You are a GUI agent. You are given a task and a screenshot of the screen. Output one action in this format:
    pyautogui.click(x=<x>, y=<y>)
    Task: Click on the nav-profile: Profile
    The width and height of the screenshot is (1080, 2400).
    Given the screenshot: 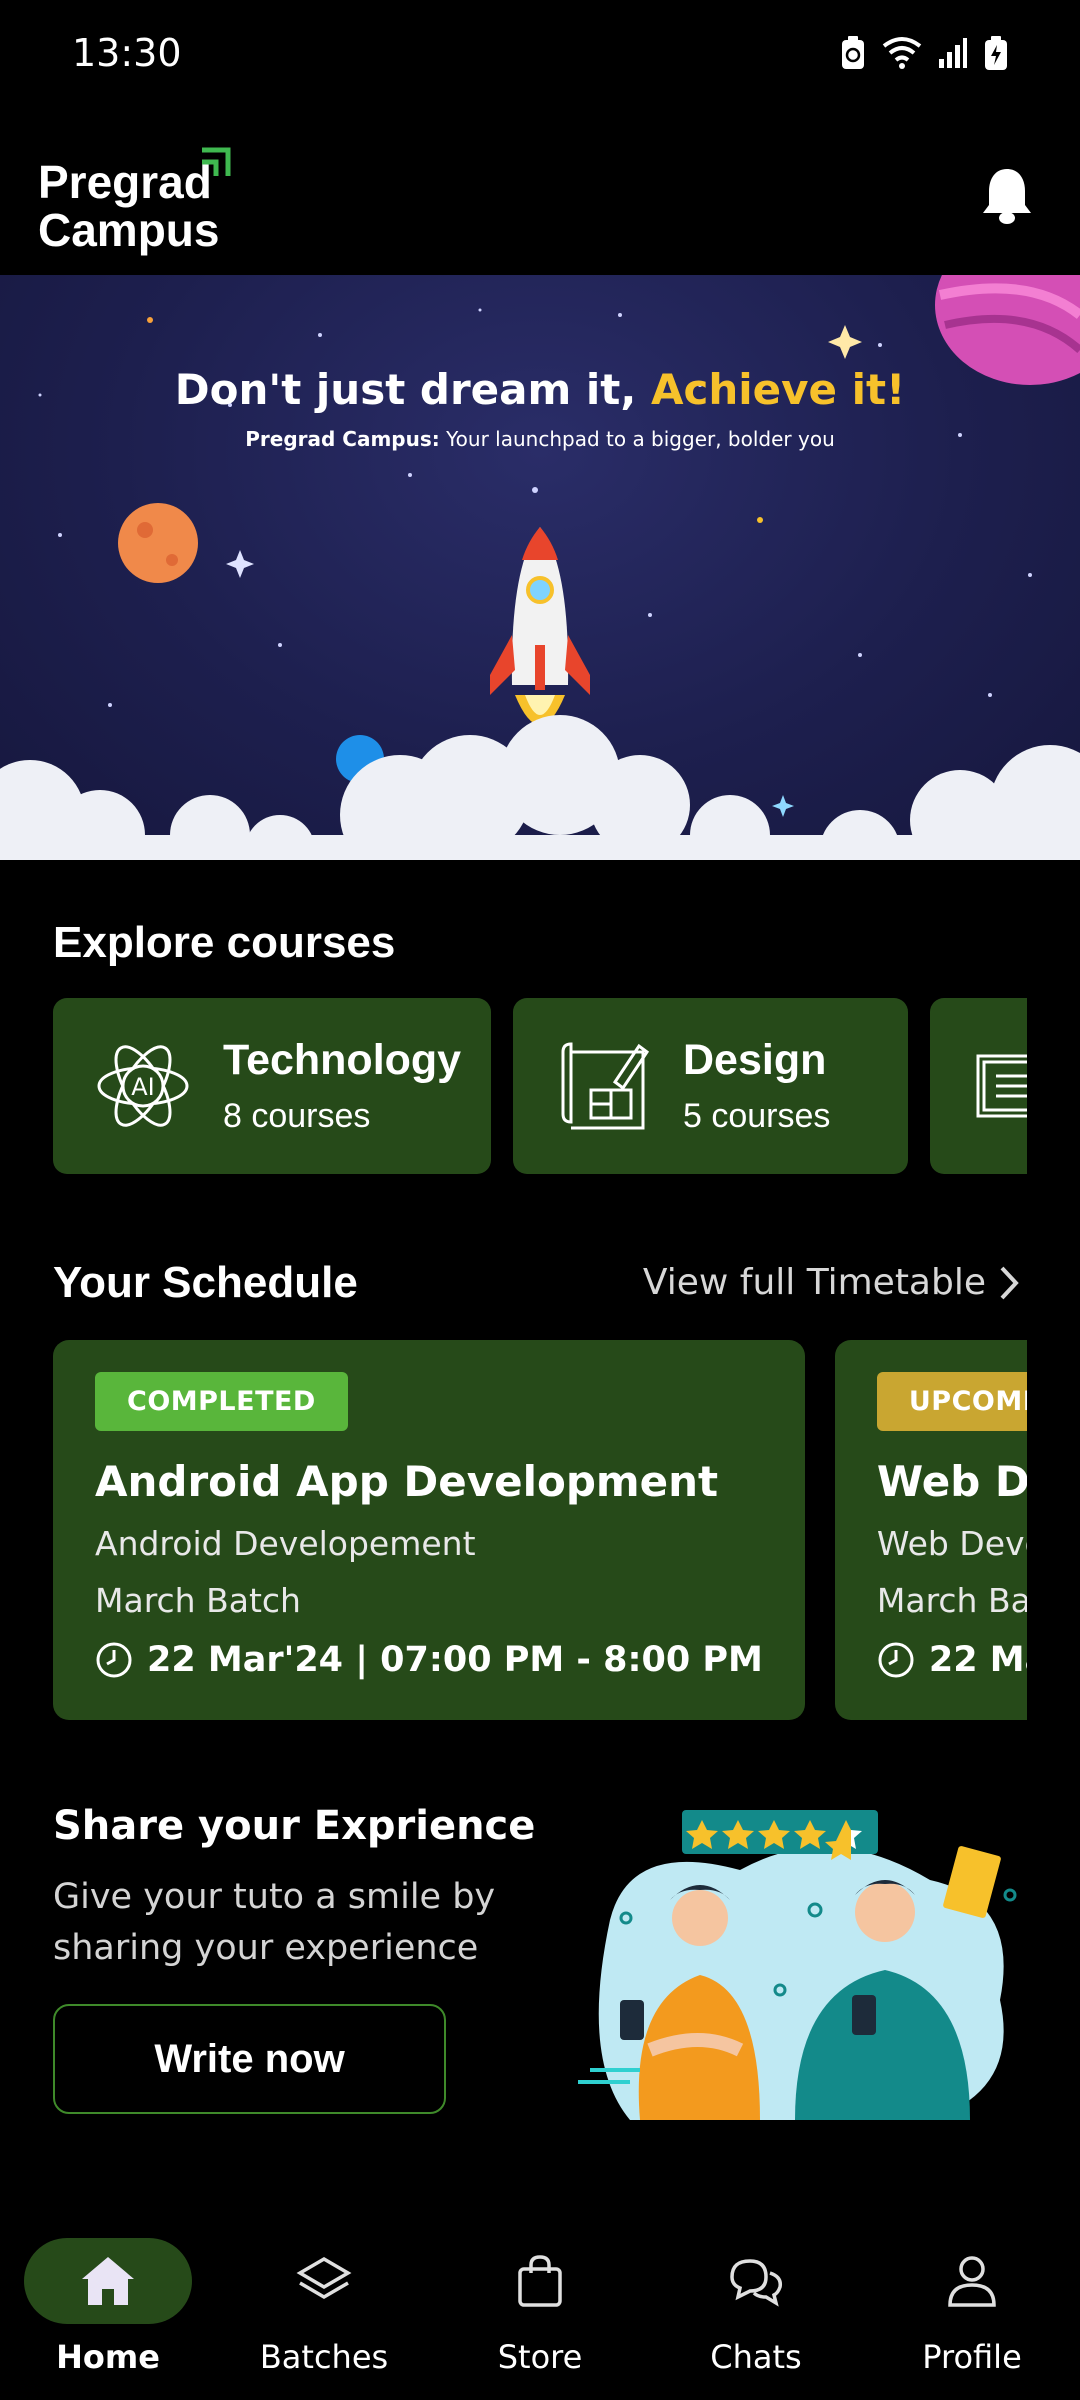 What is the action you would take?
    pyautogui.click(x=972, y=2307)
    